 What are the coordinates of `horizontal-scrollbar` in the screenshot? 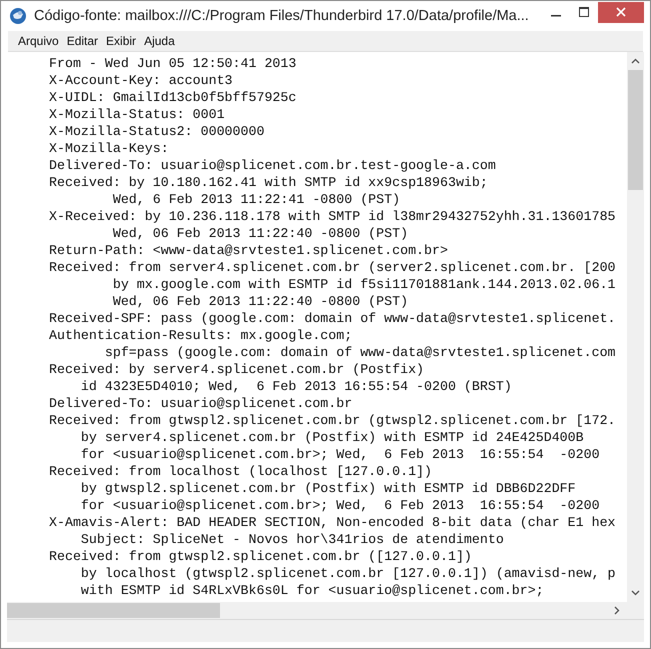 It's located at (325, 610).